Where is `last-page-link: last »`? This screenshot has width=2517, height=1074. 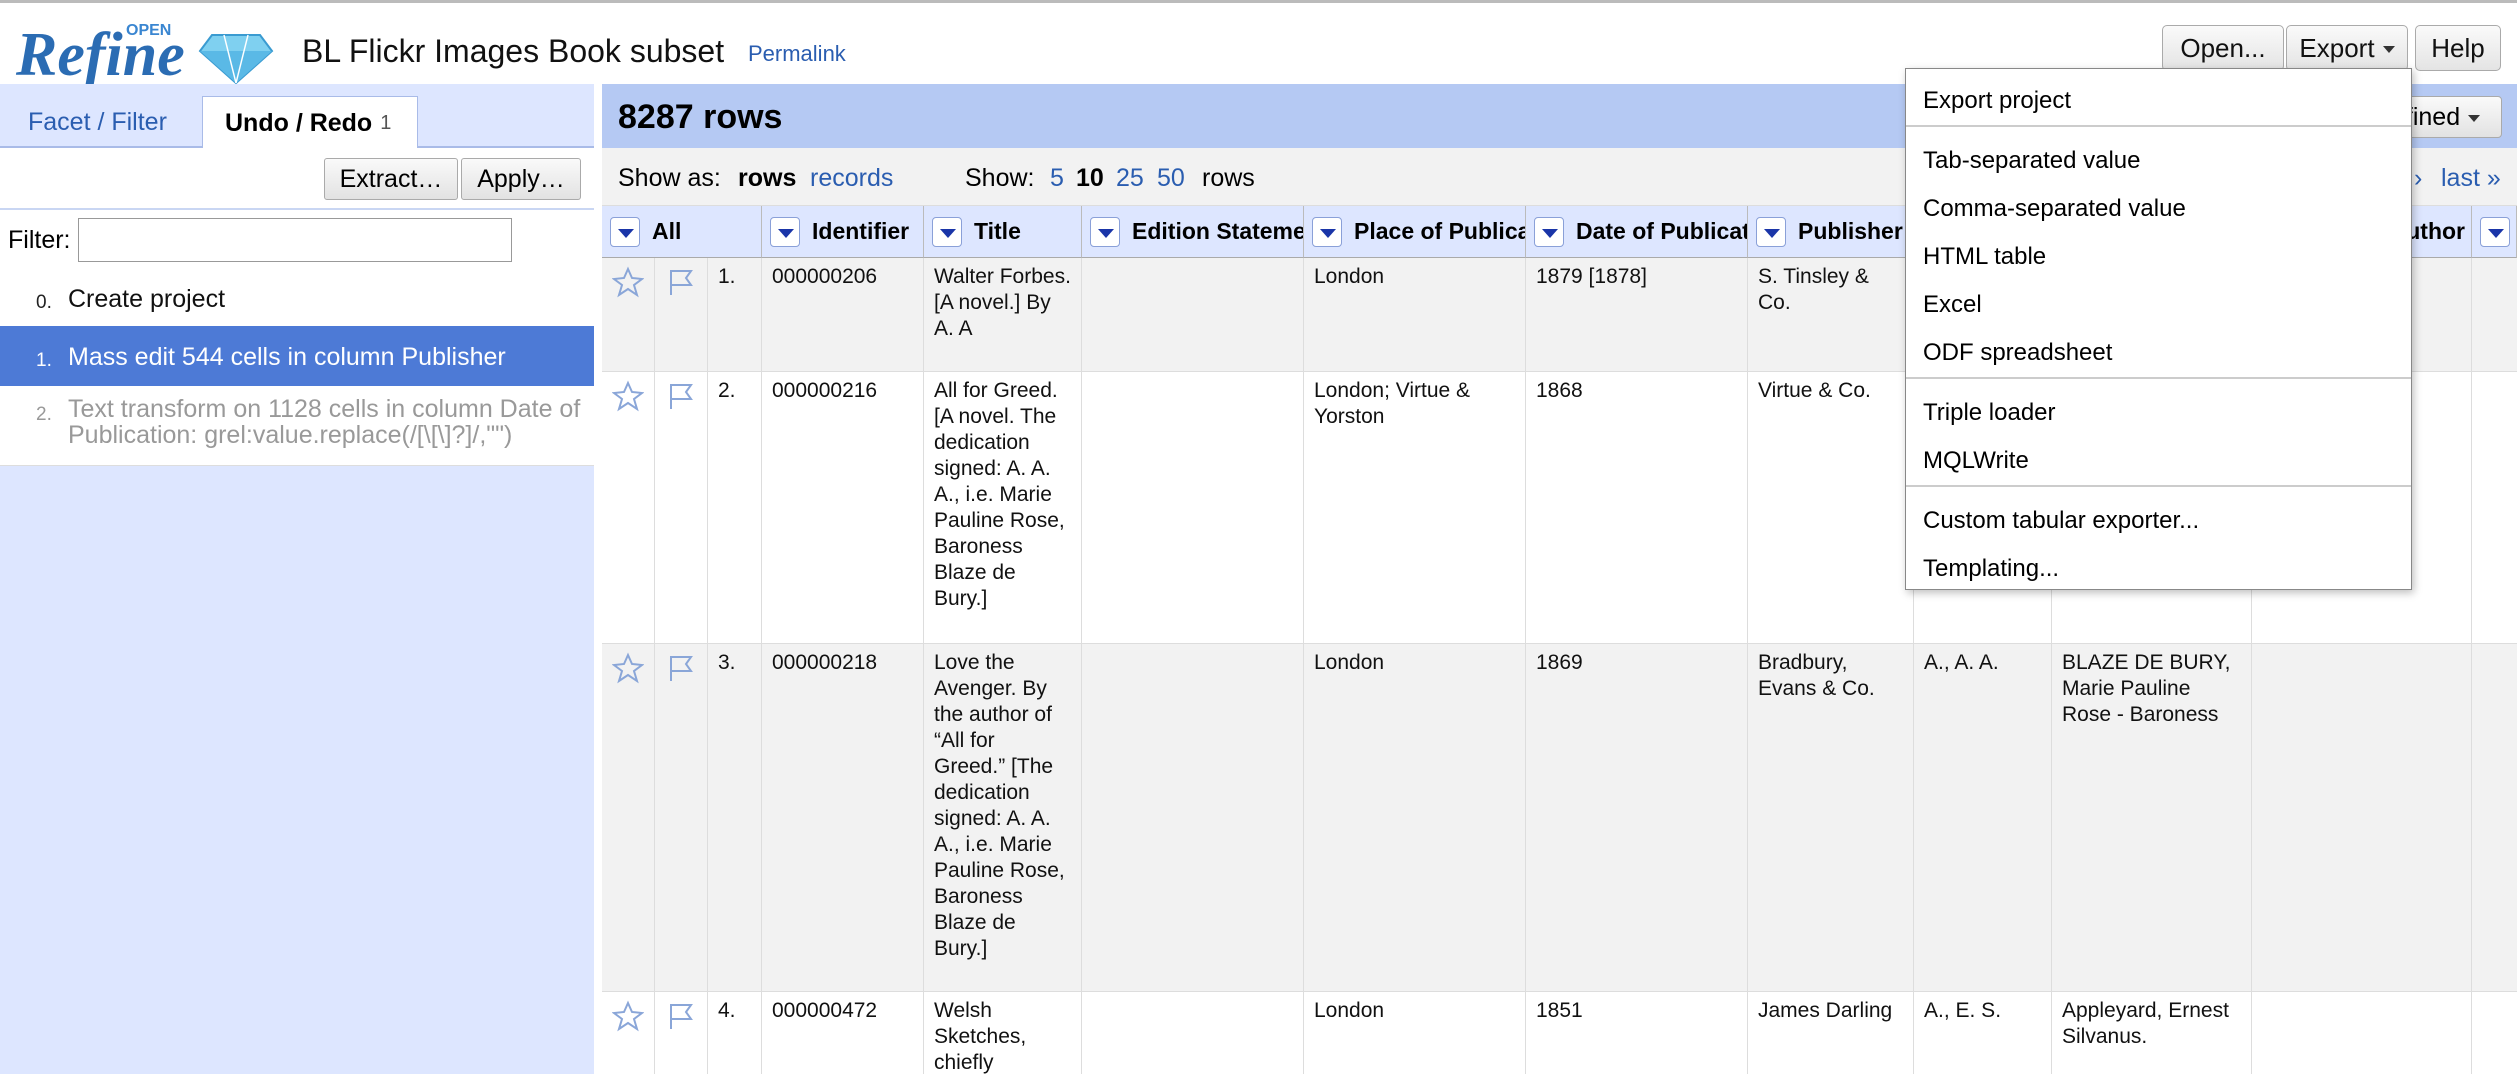 last-page-link: last » is located at coordinates (2471, 178).